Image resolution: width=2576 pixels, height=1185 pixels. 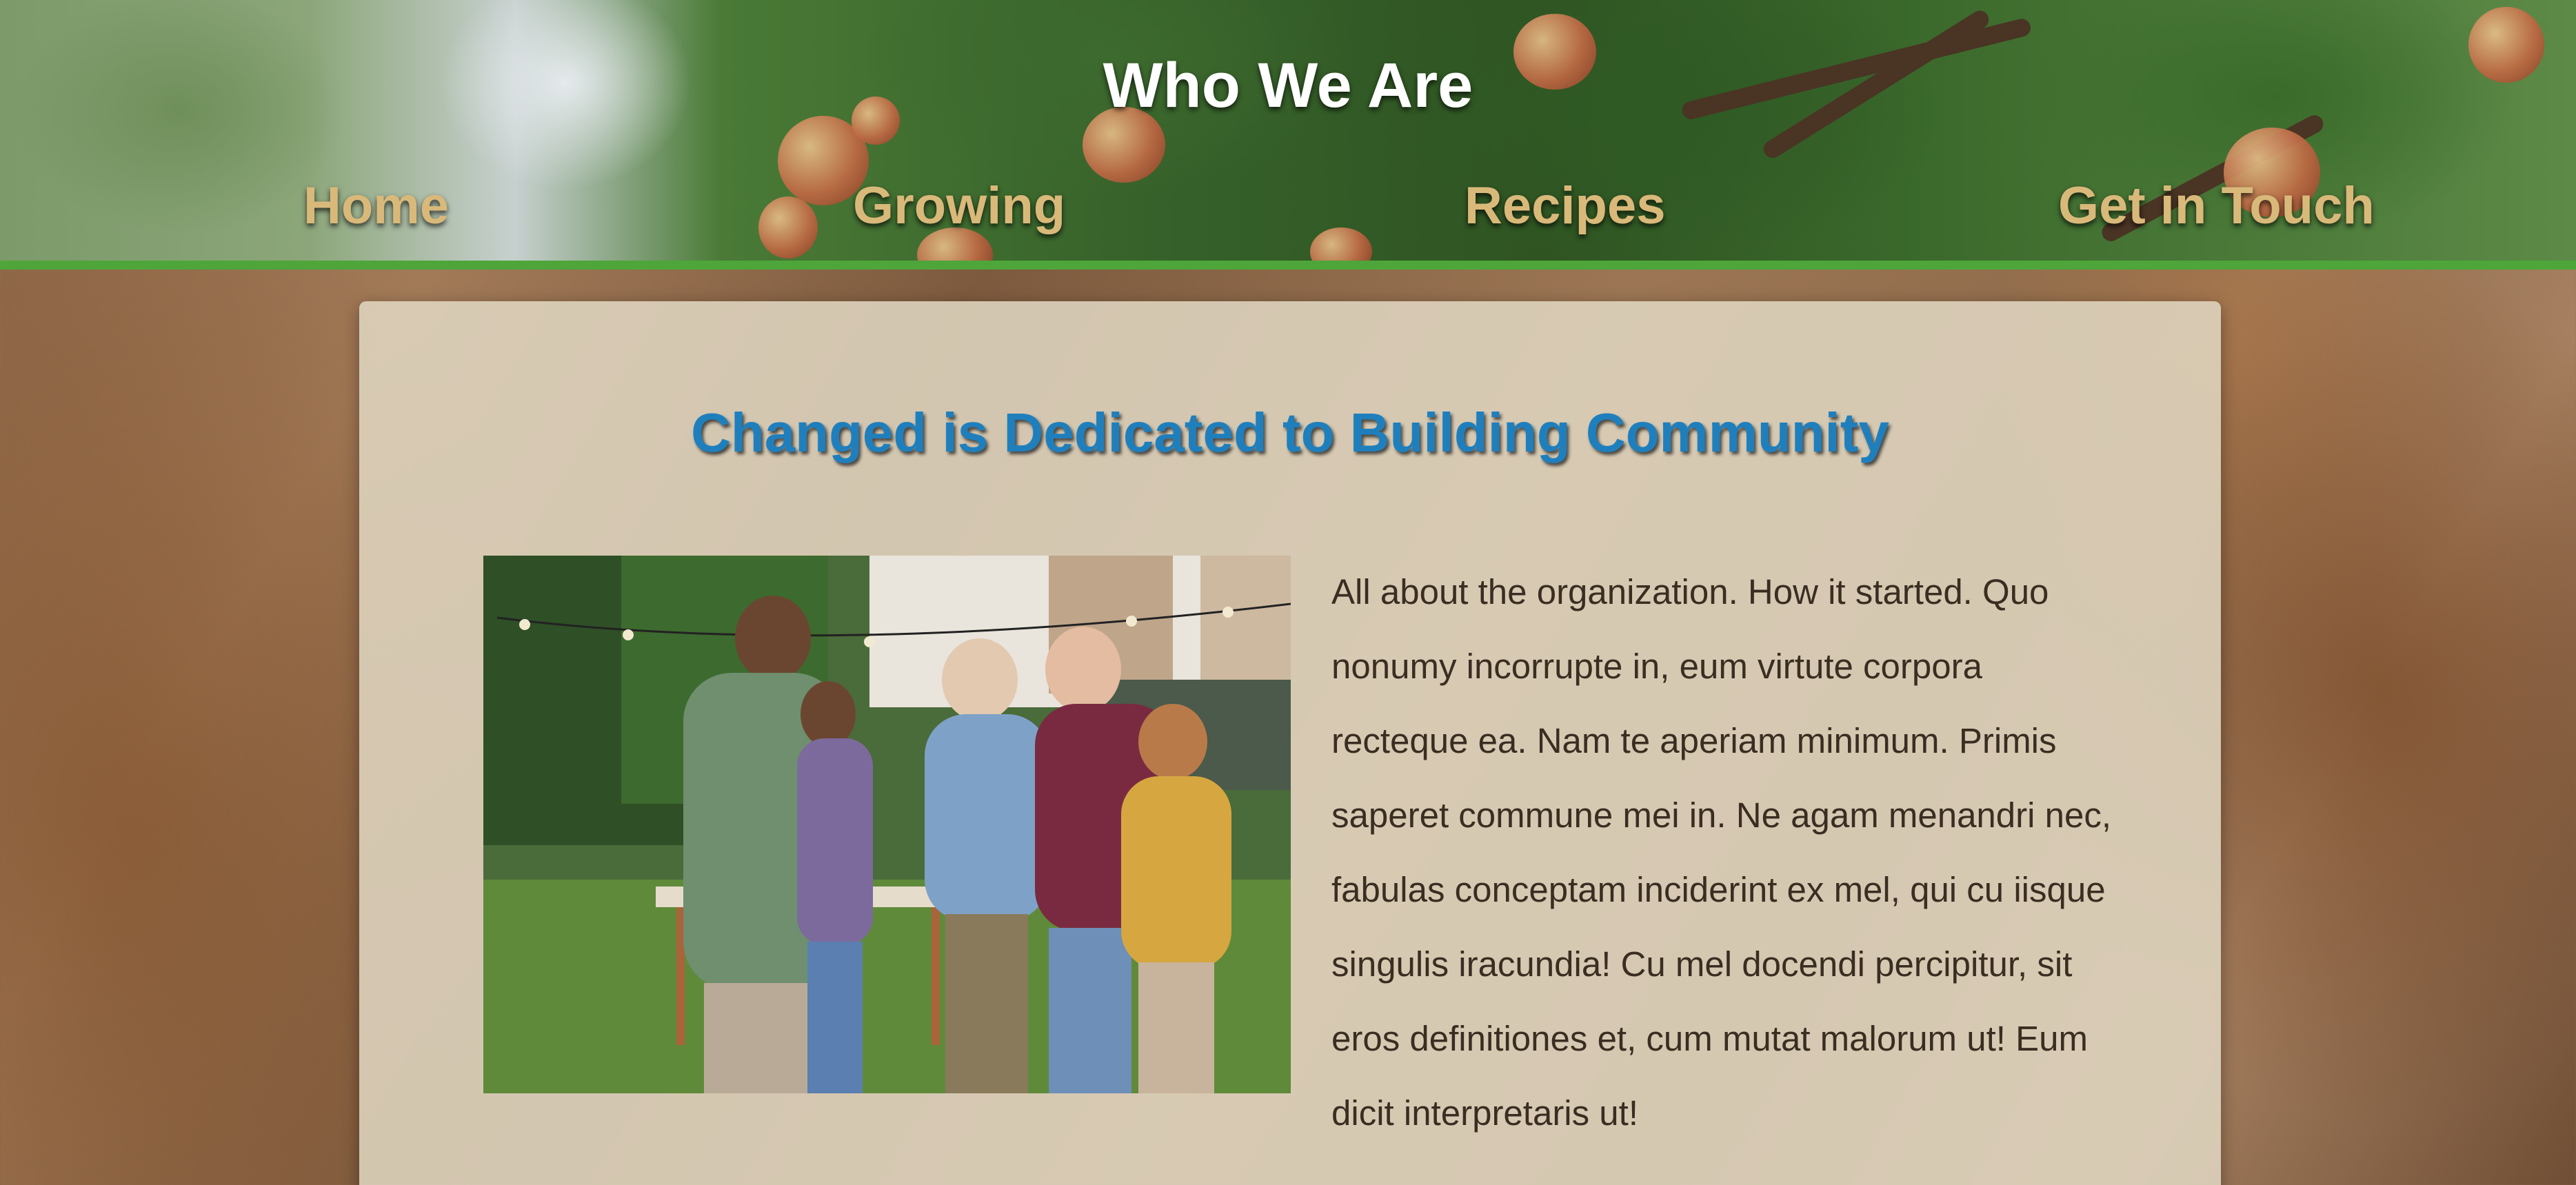 What do you see at coordinates (376, 206) in the screenshot?
I see `nav-link-home: Home` at bounding box center [376, 206].